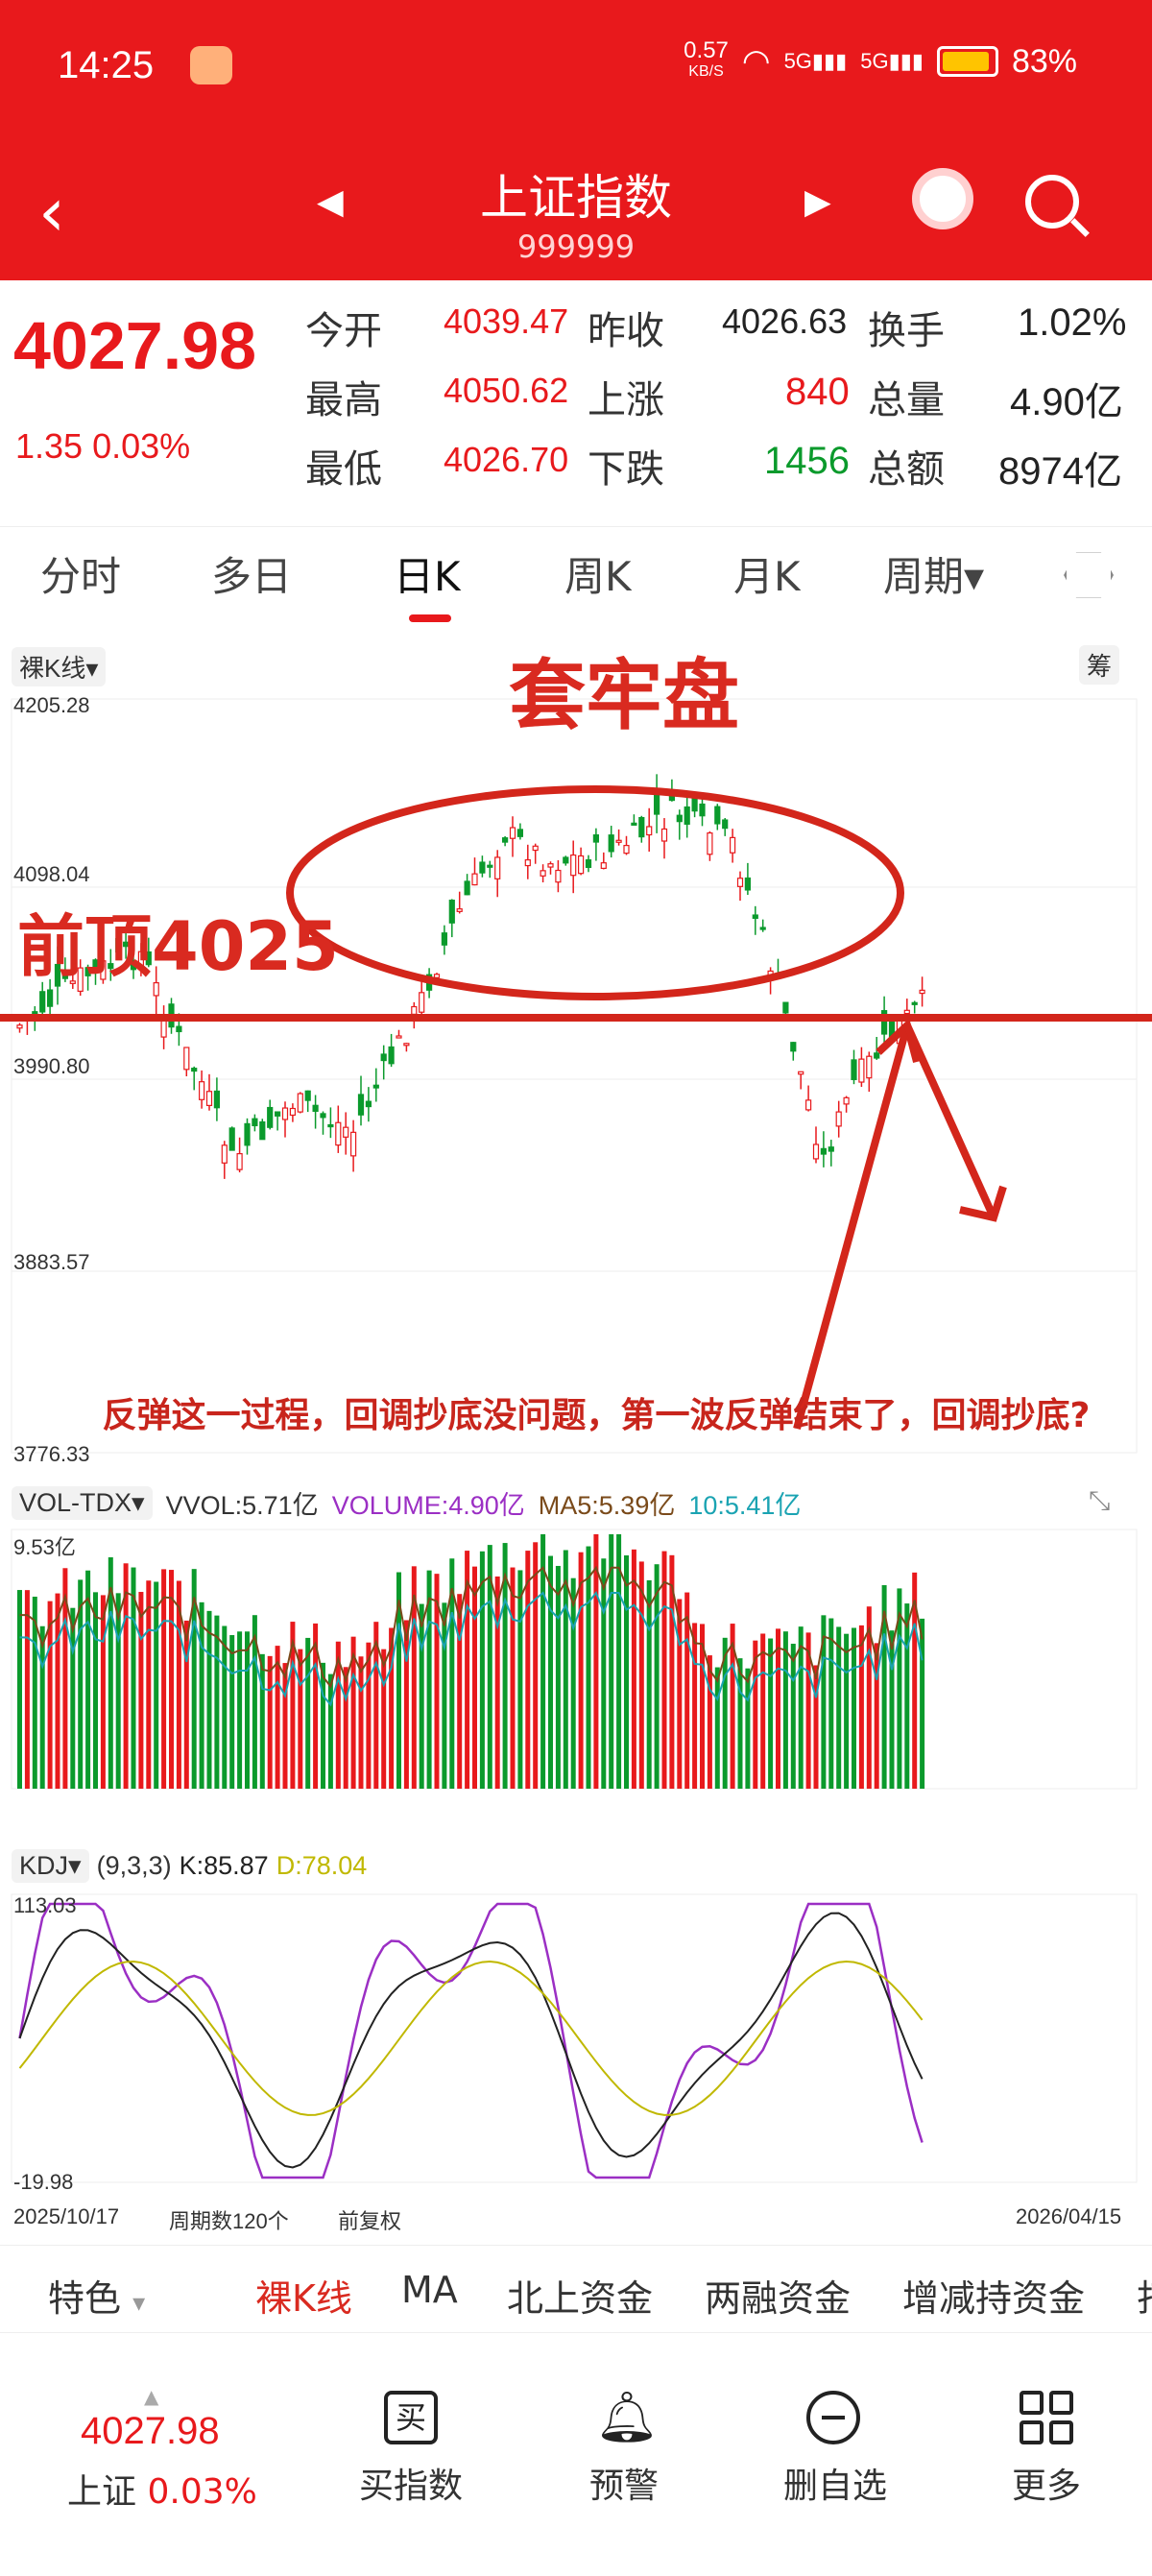 This screenshot has height=2576, width=1152. I want to click on signal-5g-icon-2: 5G▮▮▮, so click(892, 61).